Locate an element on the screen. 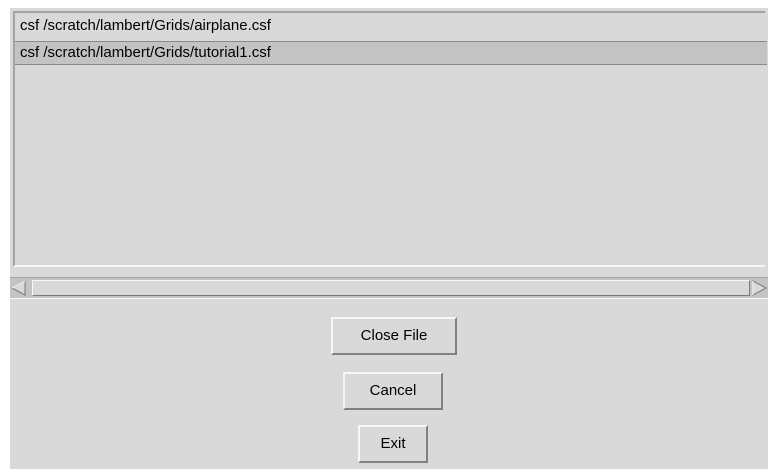 The width and height of the screenshot is (768, 469). scroll-thumb is located at coordinates (391, 288).